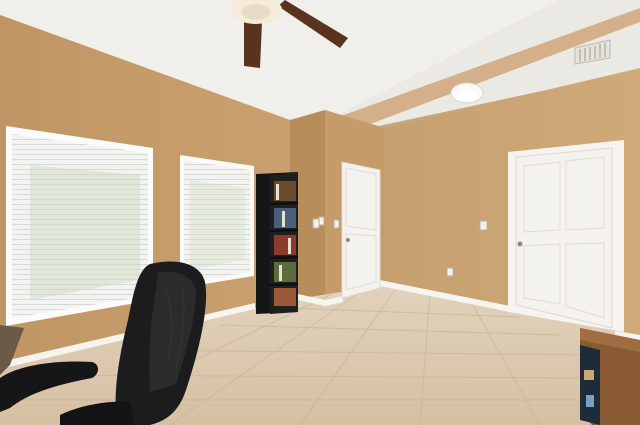  Describe the element at coordinates (79, 226) in the screenshot. I see `window-left` at that location.